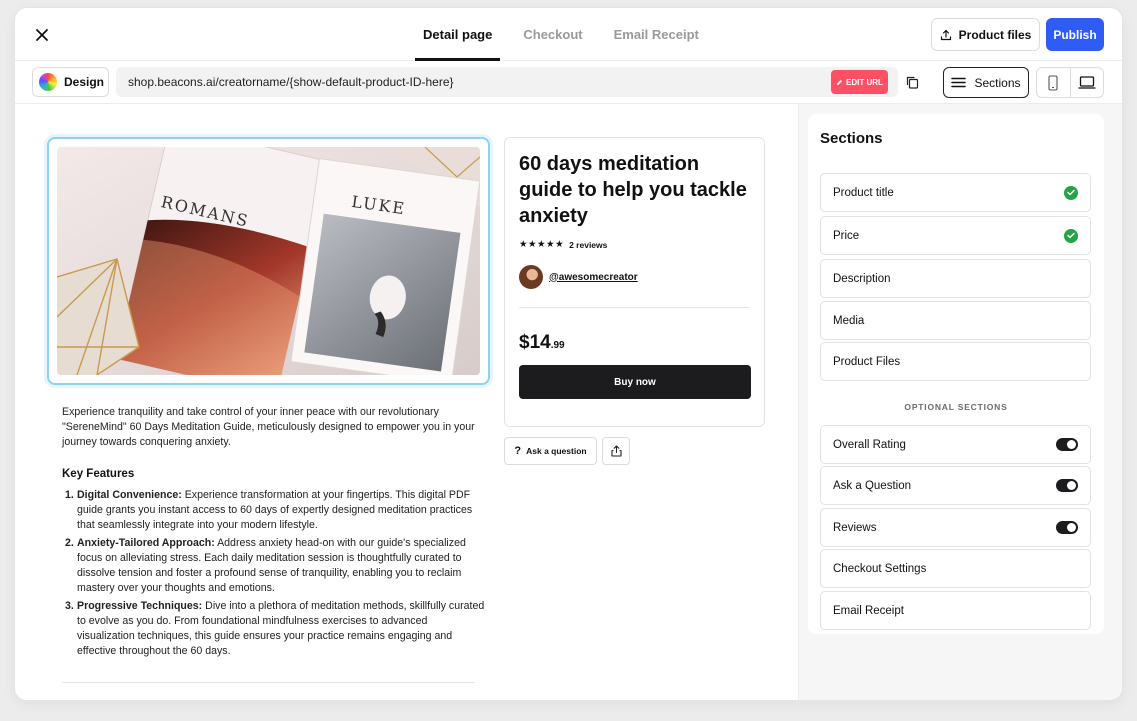 The image size is (1137, 721). What do you see at coordinates (556, 451) in the screenshot?
I see `ask-question-label: Ask a question` at bounding box center [556, 451].